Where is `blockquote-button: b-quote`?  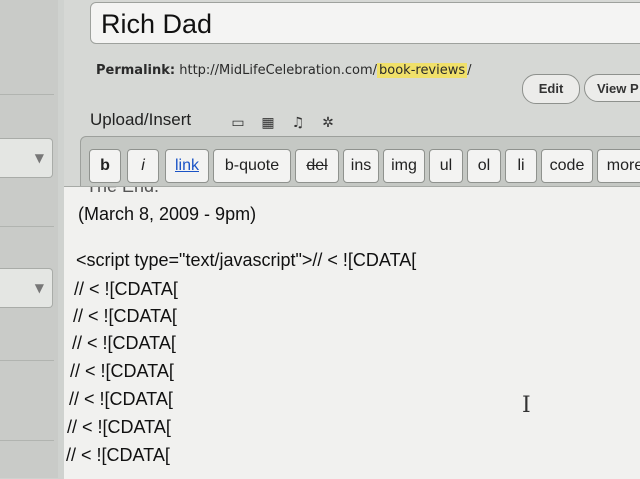 blockquote-button: b-quote is located at coordinates (252, 166).